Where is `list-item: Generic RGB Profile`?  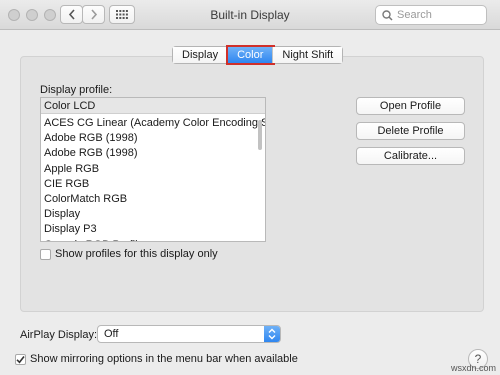 list-item: Generic RGB Profile is located at coordinates (153, 240).